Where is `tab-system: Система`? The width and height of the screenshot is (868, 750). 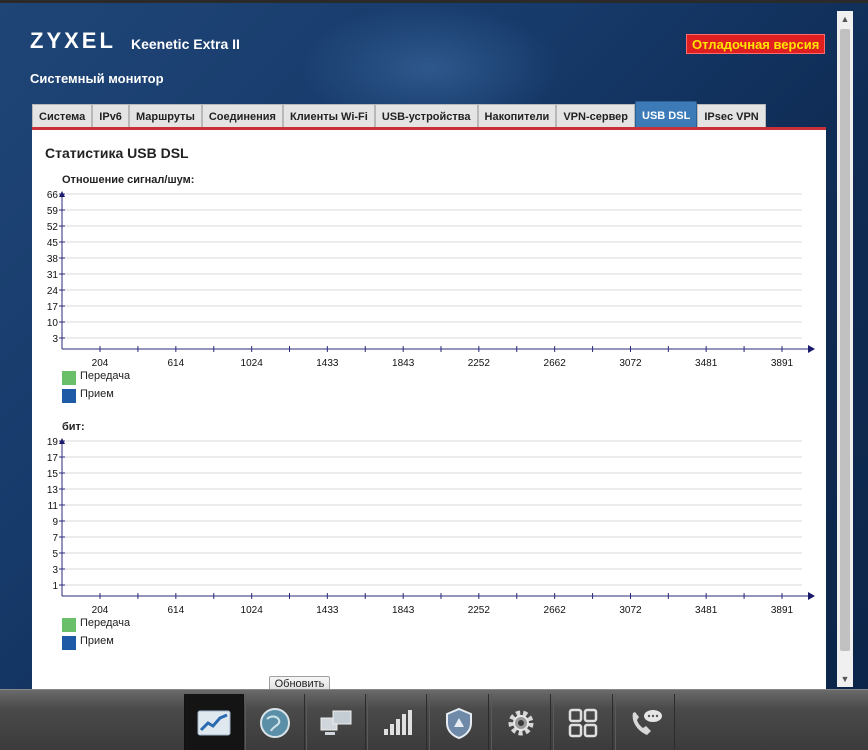
tab-system: Система is located at coordinates (62, 116).